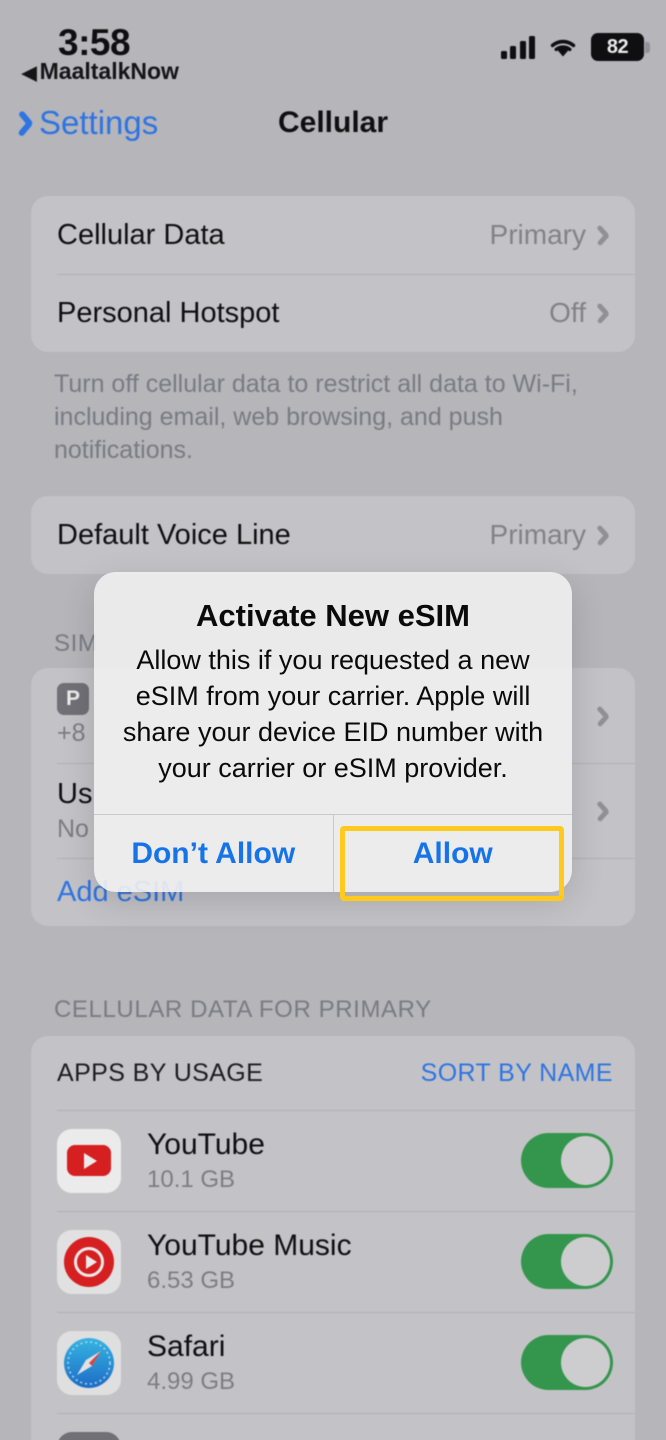 This screenshot has height=1440, width=666. I want to click on dialog-title: Activate New eSIM, so click(333, 615).